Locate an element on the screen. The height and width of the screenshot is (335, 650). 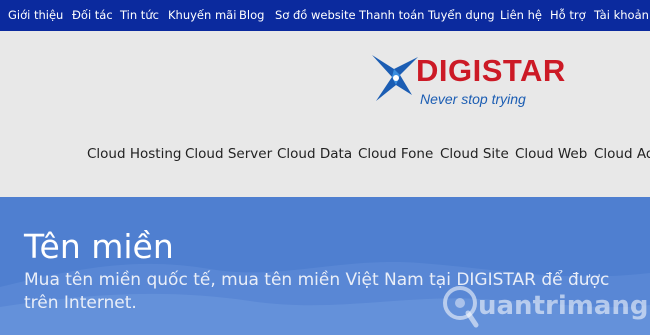
quantrimang-watermark: uantrimang is located at coordinates (544, 306).